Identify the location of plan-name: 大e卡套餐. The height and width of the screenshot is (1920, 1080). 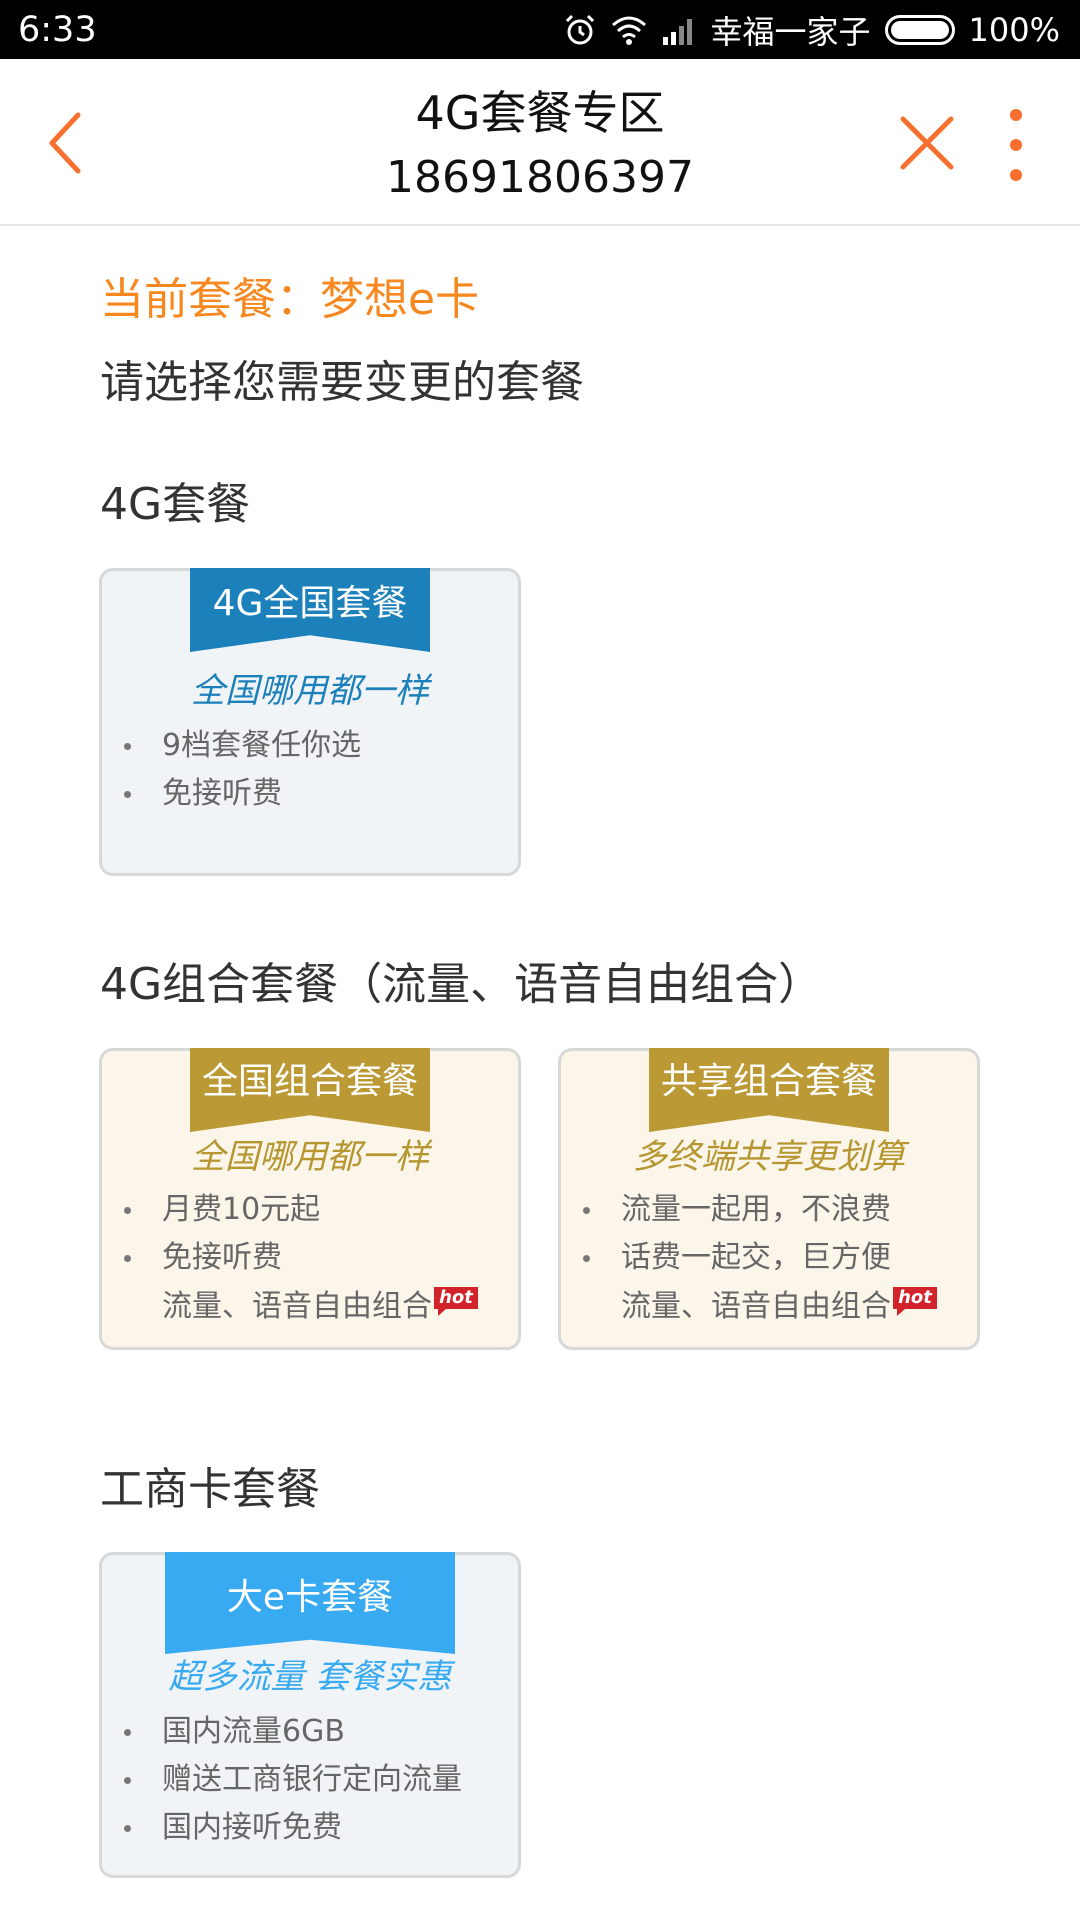
(310, 1597).